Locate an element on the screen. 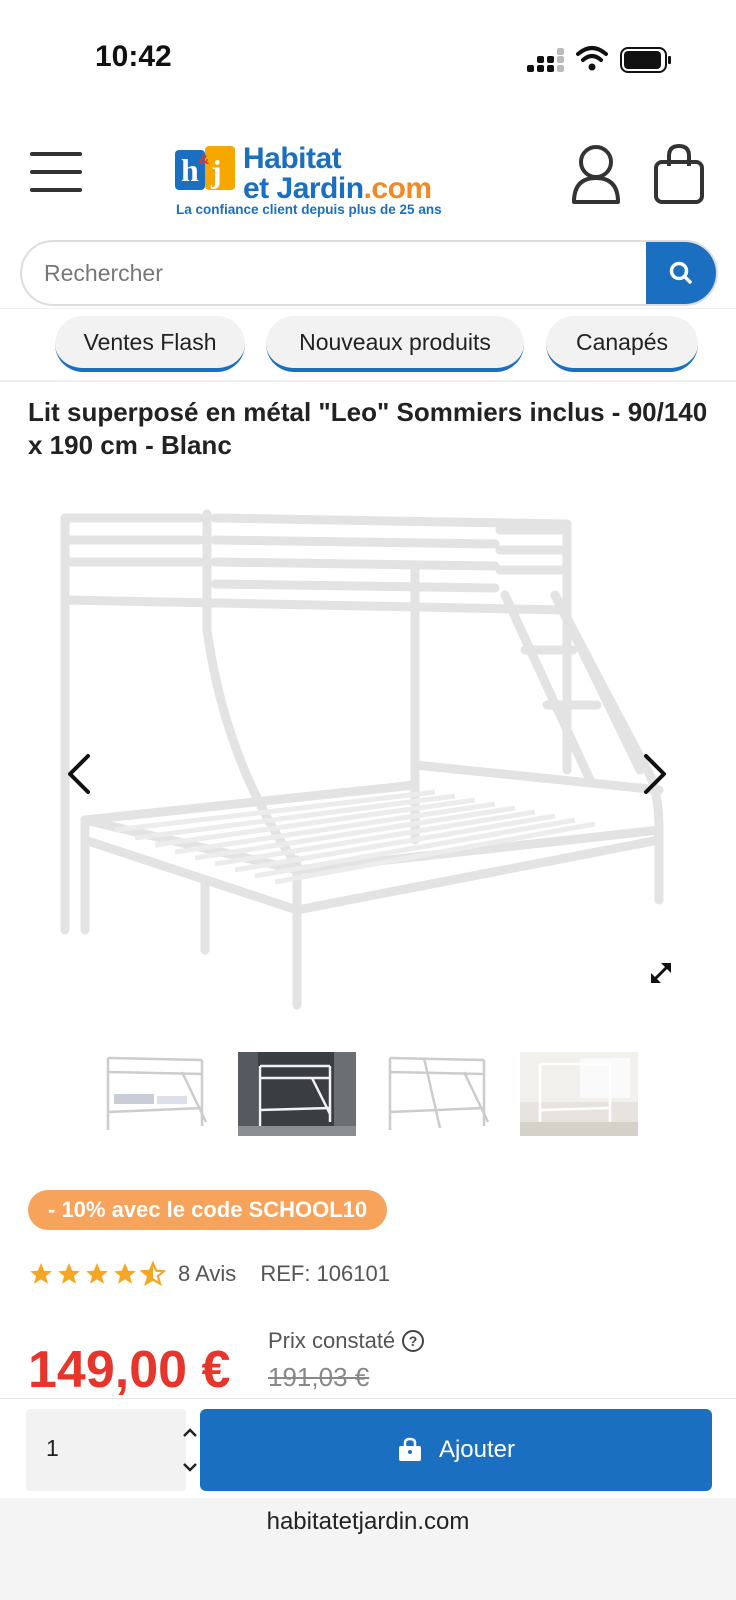 This screenshot has height=1600, width=736. search-bar is located at coordinates (369, 273).